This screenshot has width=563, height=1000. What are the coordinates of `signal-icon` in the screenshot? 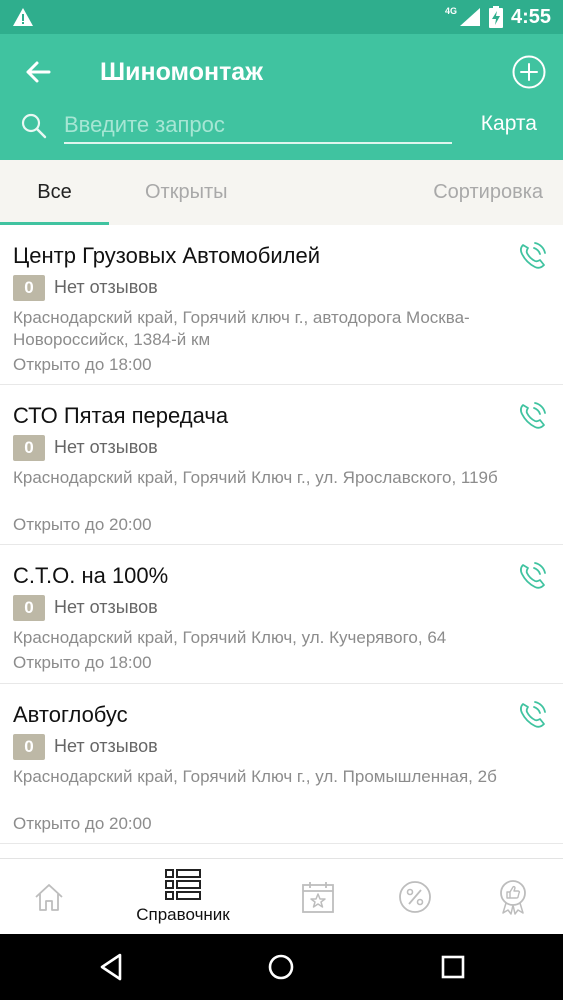 It's located at (469, 17).